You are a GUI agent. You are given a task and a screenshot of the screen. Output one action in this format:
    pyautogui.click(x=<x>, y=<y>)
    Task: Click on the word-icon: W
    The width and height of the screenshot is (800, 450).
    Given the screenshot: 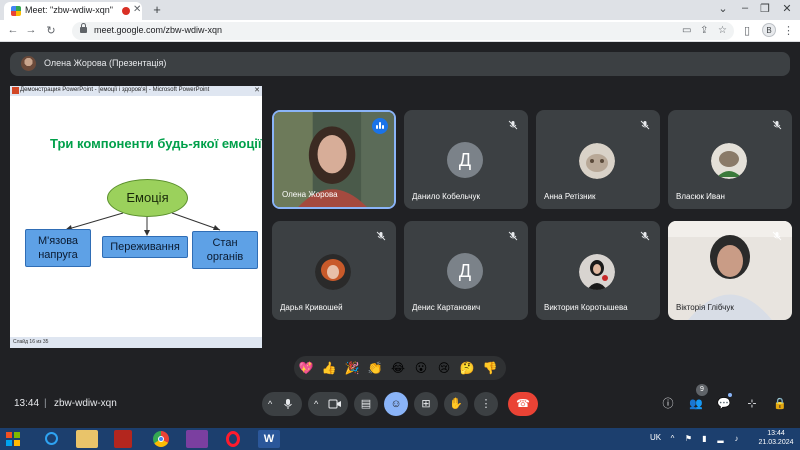 What is the action you would take?
    pyautogui.click(x=269, y=439)
    